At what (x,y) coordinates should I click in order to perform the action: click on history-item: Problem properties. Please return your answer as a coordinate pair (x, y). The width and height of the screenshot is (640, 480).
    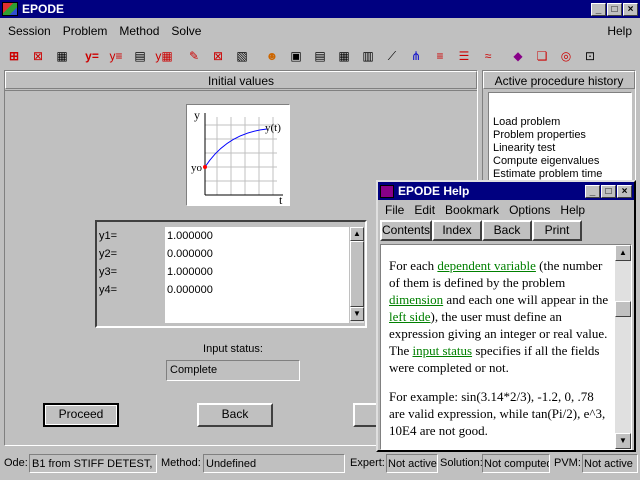
    Looking at the image, I should click on (562, 135).